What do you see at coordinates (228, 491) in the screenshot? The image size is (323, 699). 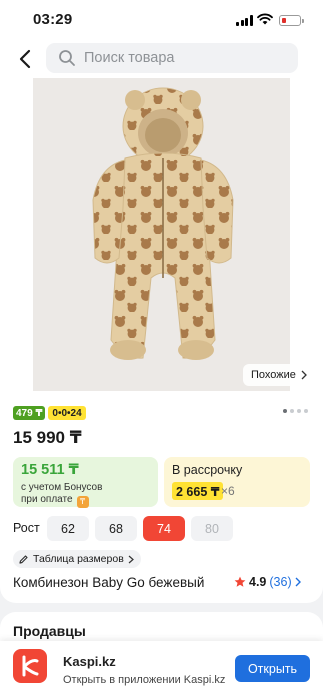 I see `installment-multiplier: ×6` at bounding box center [228, 491].